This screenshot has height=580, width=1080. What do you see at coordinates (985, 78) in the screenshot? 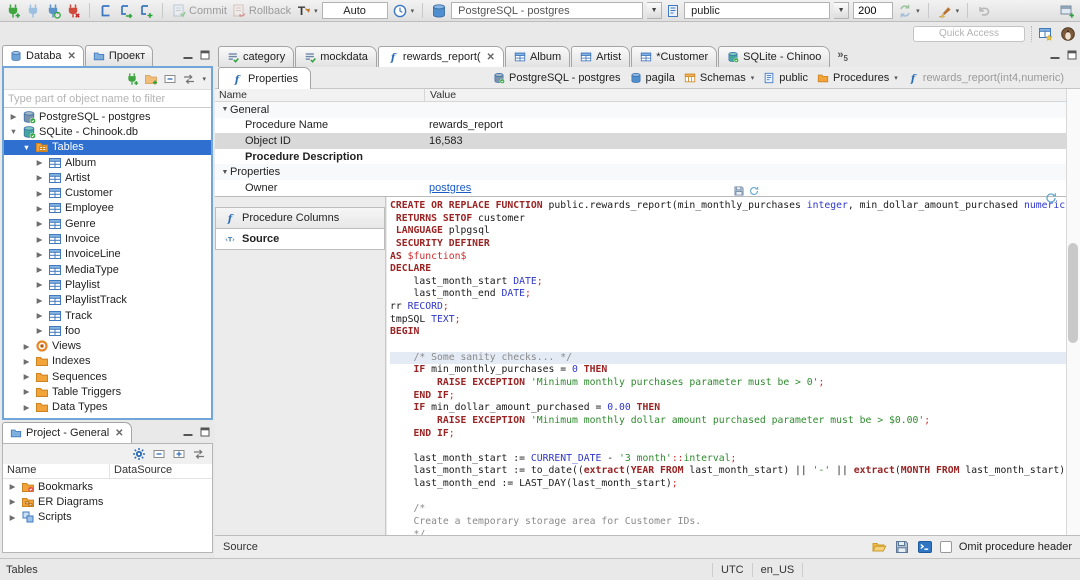
I see `breadcrumb-rewards-report-int4-numeric: f rewards_report(int4,numeric)` at bounding box center [985, 78].